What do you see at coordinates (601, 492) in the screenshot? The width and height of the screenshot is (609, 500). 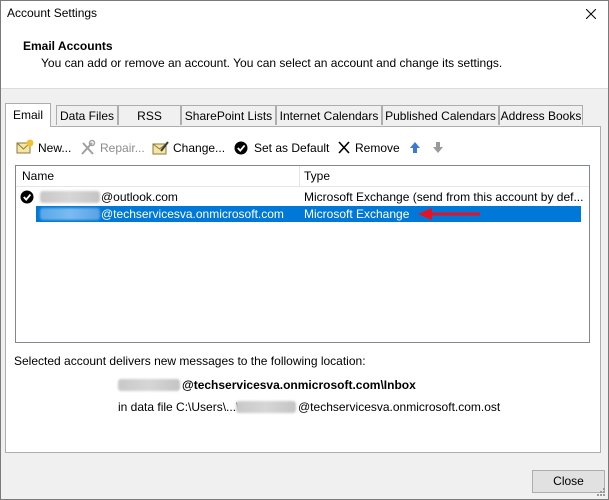 I see `resize-grip-icon` at bounding box center [601, 492].